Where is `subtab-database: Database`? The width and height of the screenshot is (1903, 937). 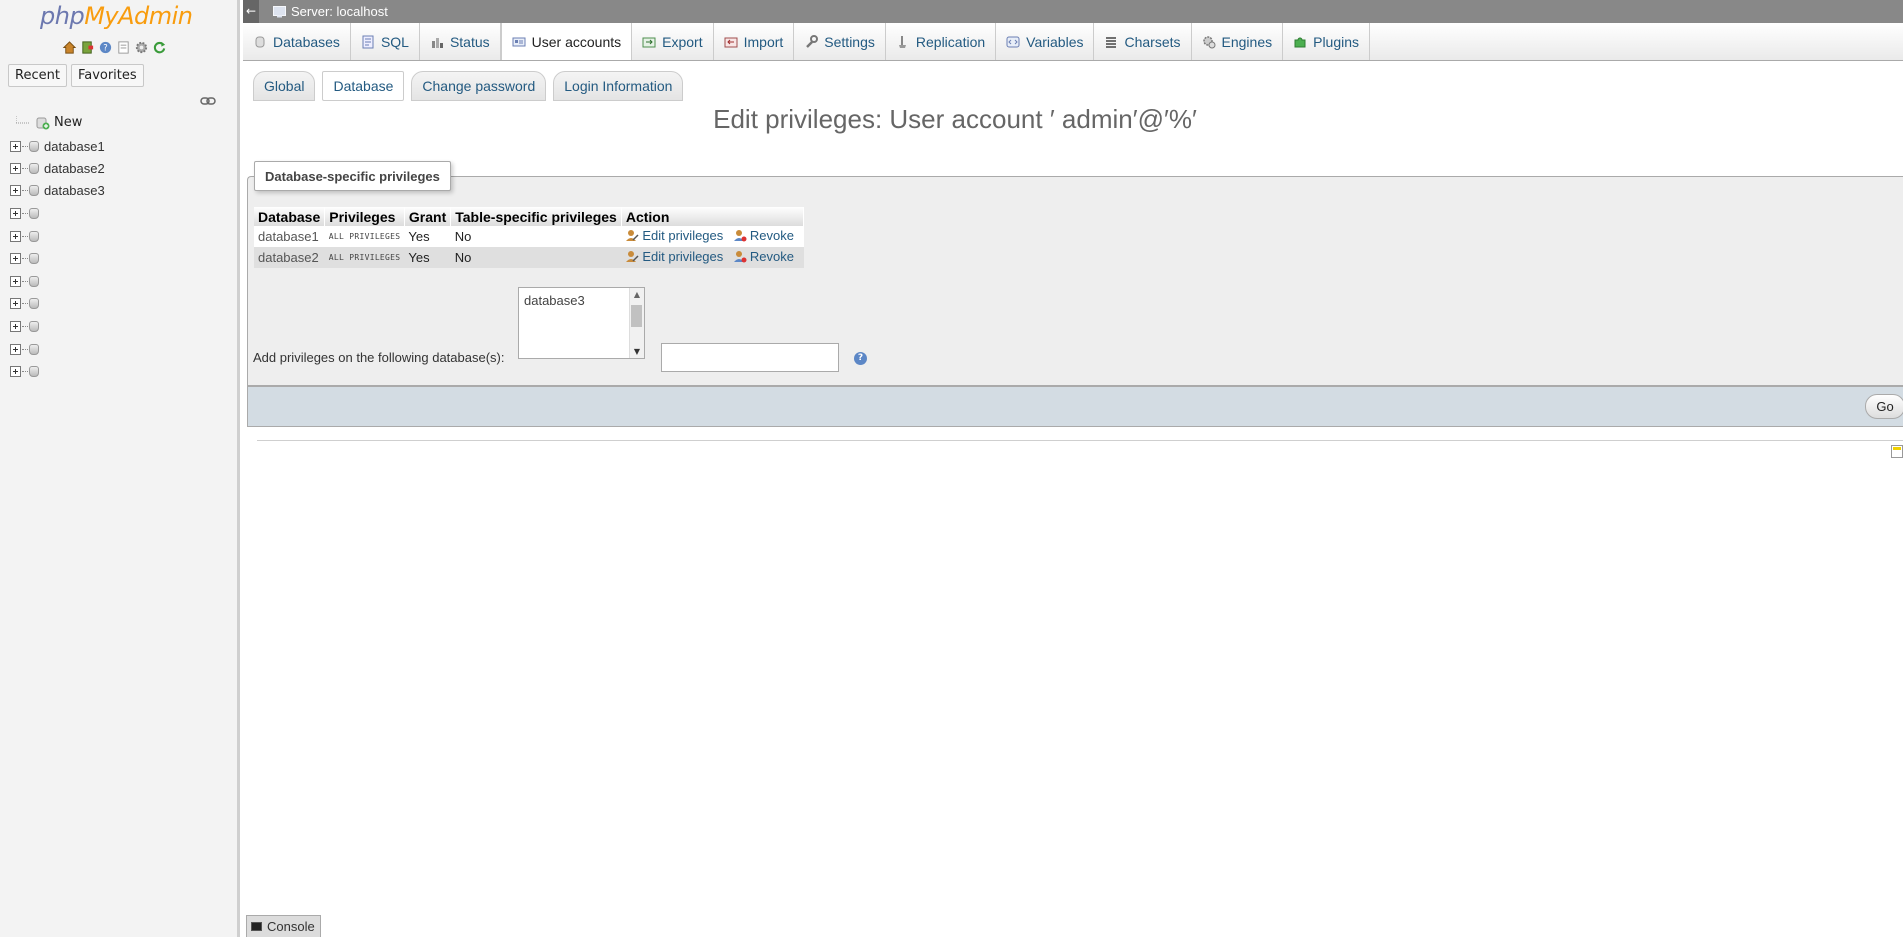 subtab-database: Database is located at coordinates (363, 86).